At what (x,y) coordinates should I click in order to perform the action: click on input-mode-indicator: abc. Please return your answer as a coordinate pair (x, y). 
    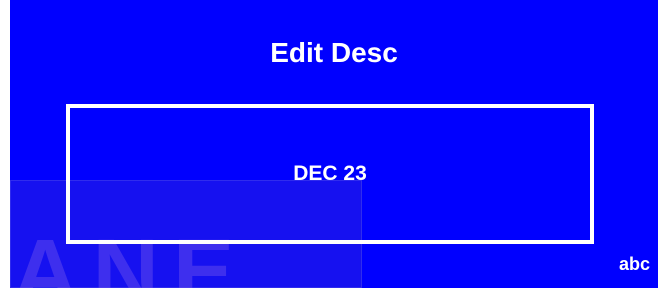
    Looking at the image, I should click on (634, 264).